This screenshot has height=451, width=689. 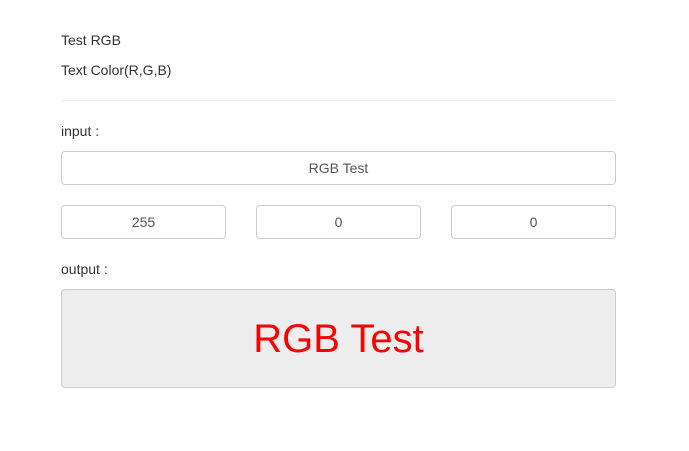 What do you see at coordinates (338, 168) in the screenshot?
I see `text-input` at bounding box center [338, 168].